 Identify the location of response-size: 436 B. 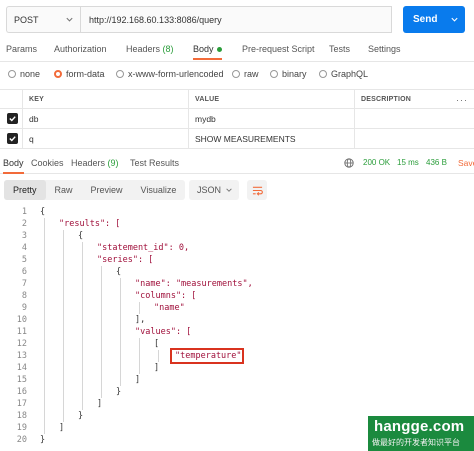
(436, 162).